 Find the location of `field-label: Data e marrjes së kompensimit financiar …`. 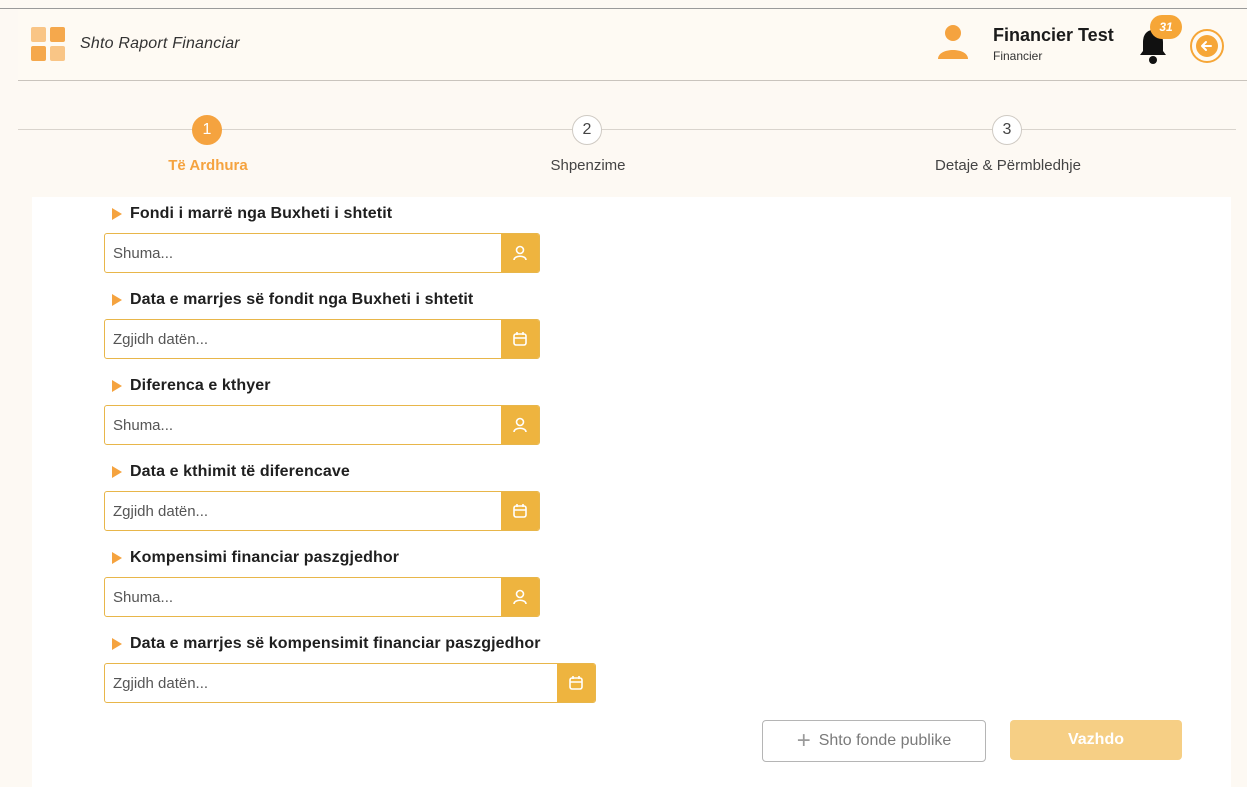

field-label: Data e marrjes së kompensimit financiar … is located at coordinates (326, 644).